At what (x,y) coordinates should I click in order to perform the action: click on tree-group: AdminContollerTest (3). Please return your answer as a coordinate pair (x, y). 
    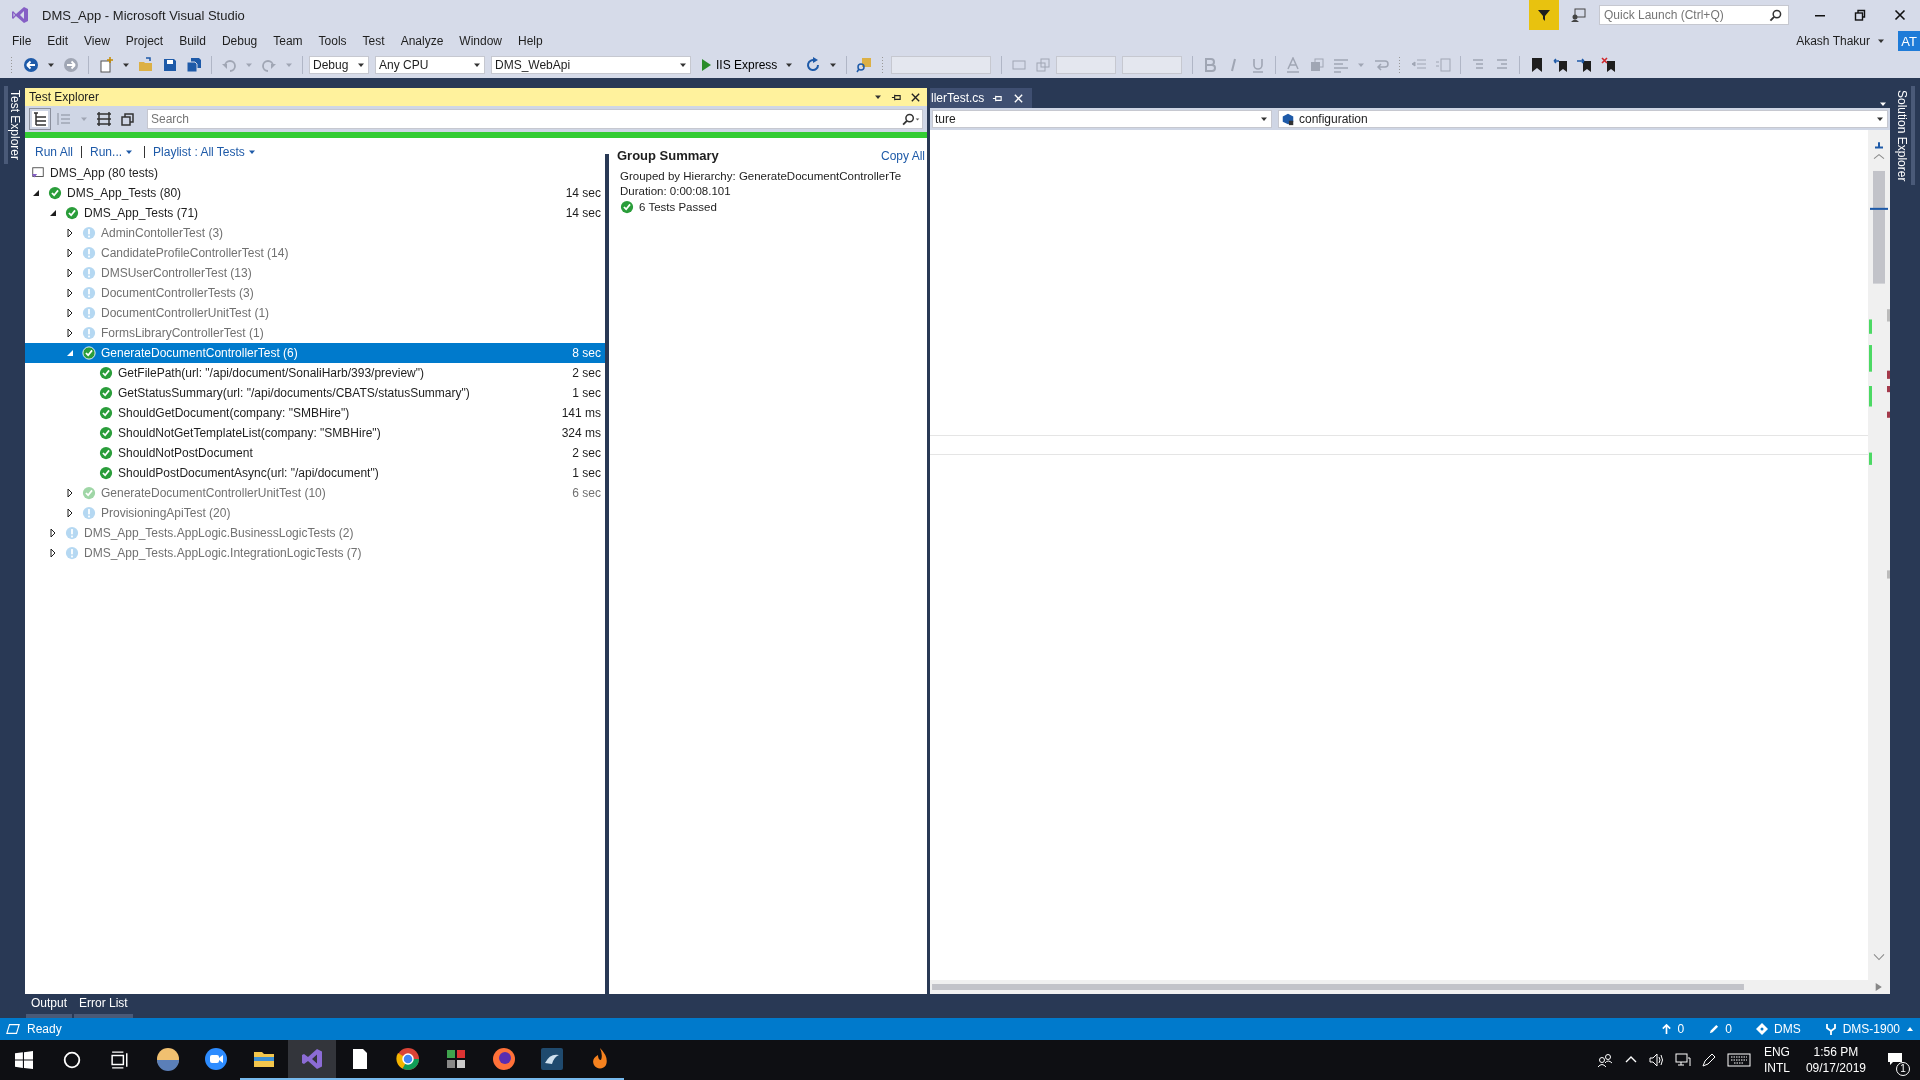
    Looking at the image, I should click on (315, 233).